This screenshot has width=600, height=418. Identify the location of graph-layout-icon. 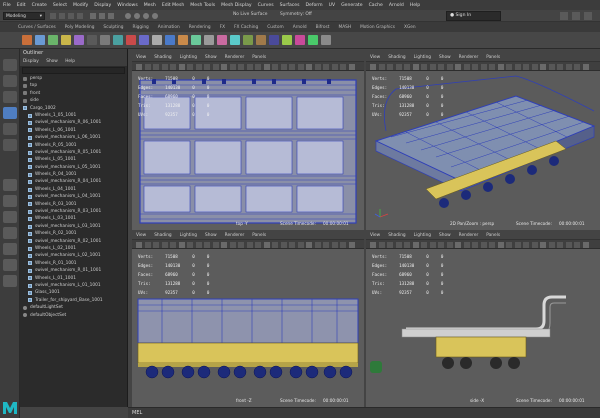
(10, 249).